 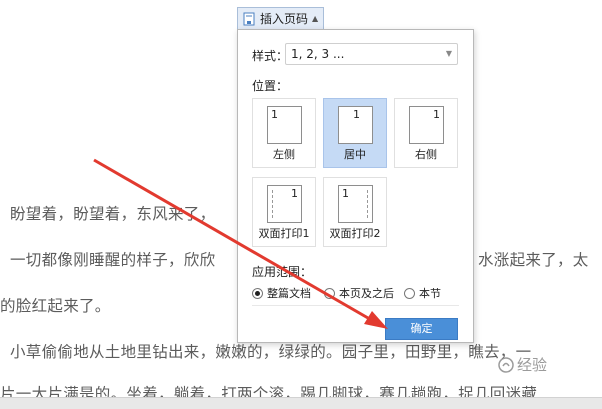 I want to click on position-duplex-2-tile: 1 双面打印2, so click(x=355, y=212).